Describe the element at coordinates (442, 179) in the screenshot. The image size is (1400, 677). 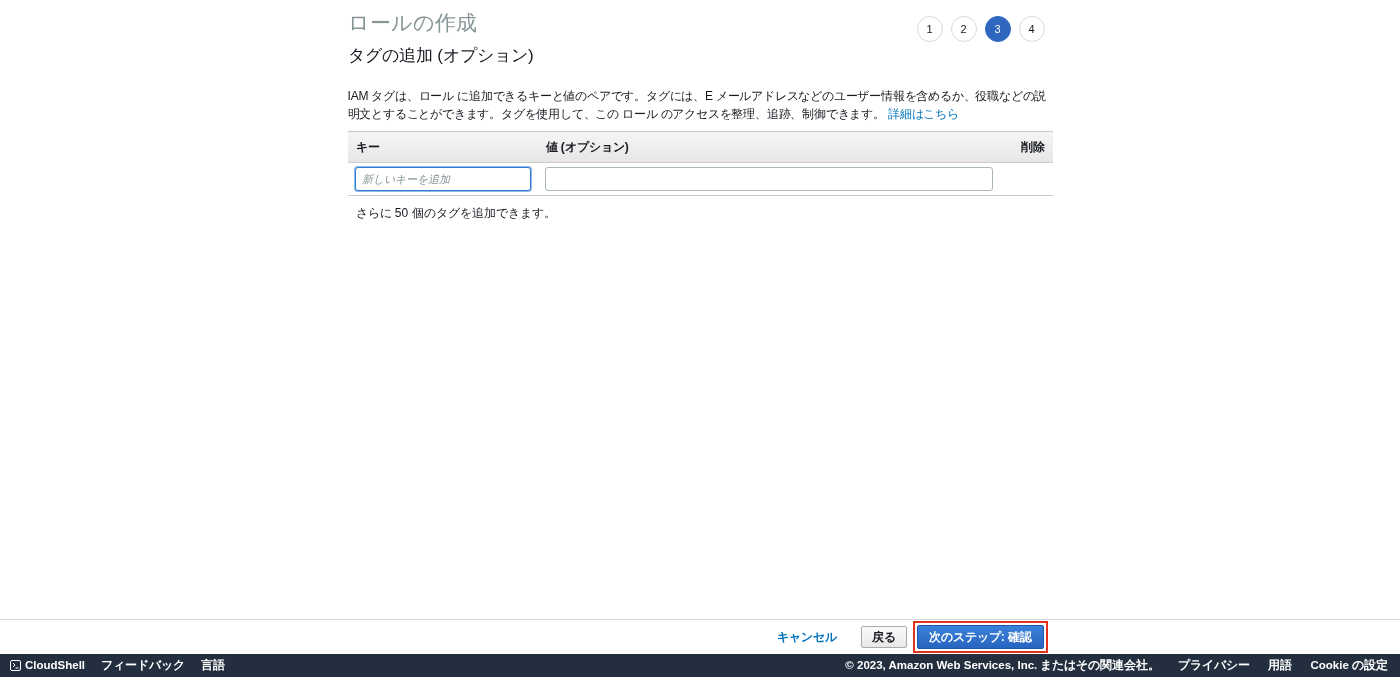
I see `key-input-field: 新しいキーを追加` at that location.